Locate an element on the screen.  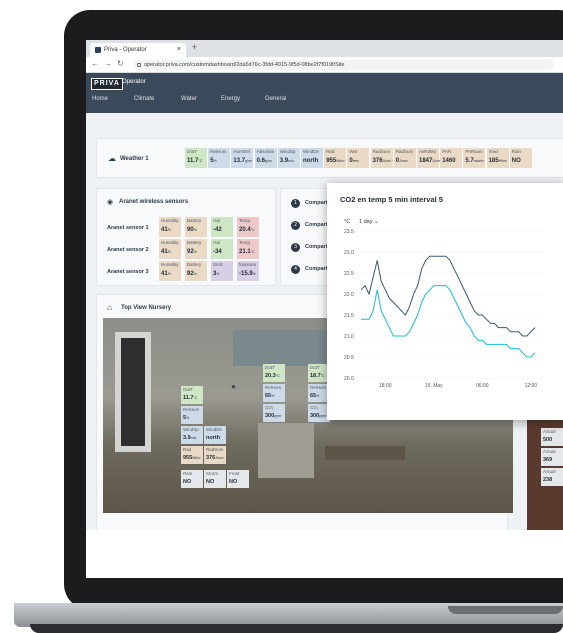
tile-label: AvRdMo is located at coordinates (428, 151).